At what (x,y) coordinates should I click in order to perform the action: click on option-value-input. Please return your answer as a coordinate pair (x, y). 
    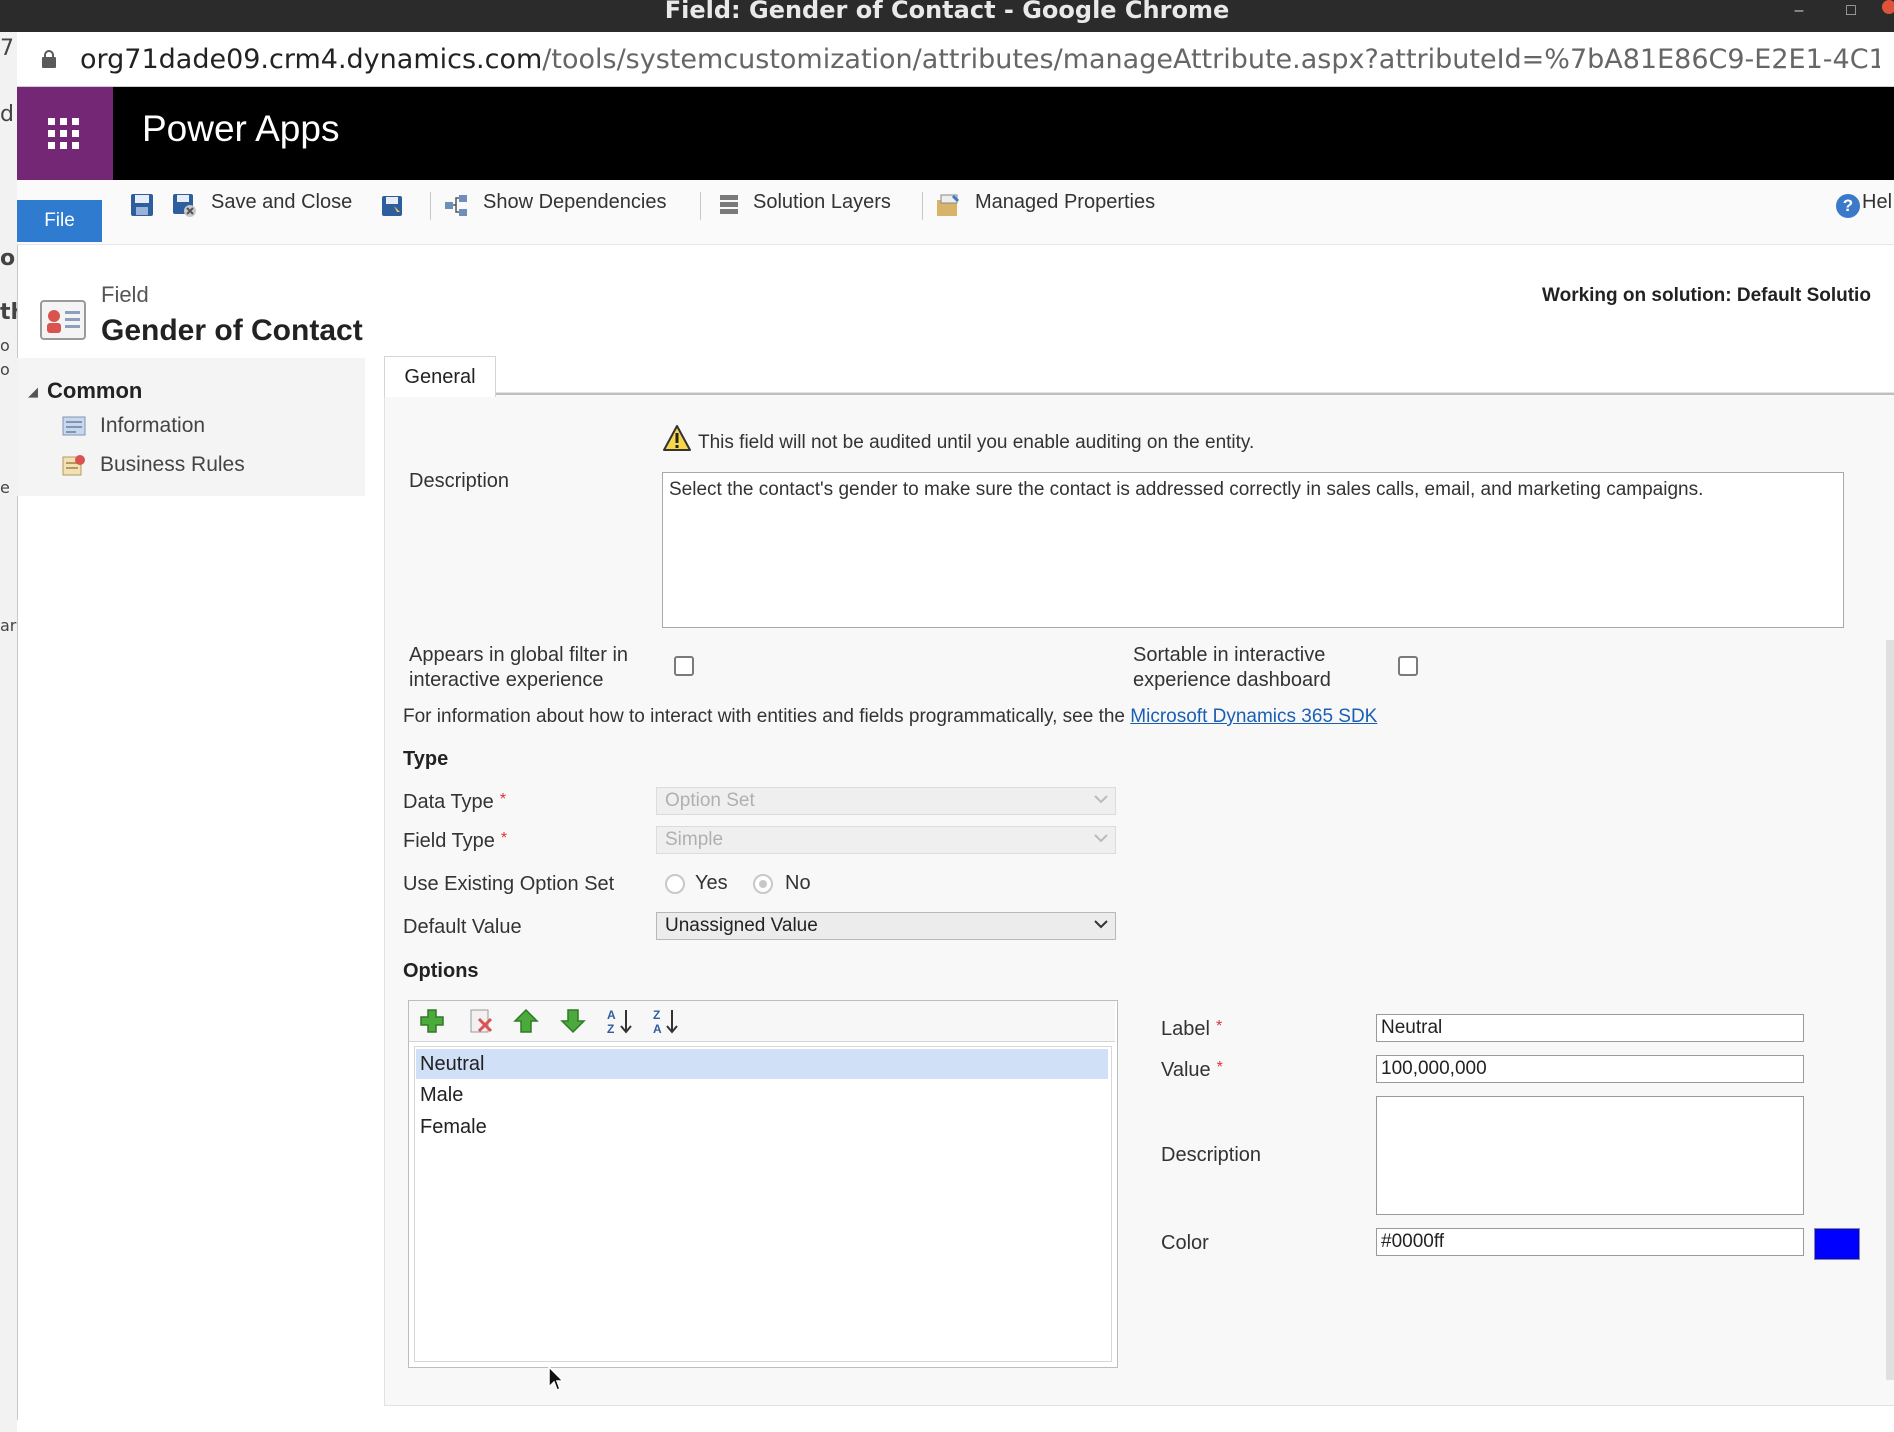
    Looking at the image, I should click on (1590, 1069).